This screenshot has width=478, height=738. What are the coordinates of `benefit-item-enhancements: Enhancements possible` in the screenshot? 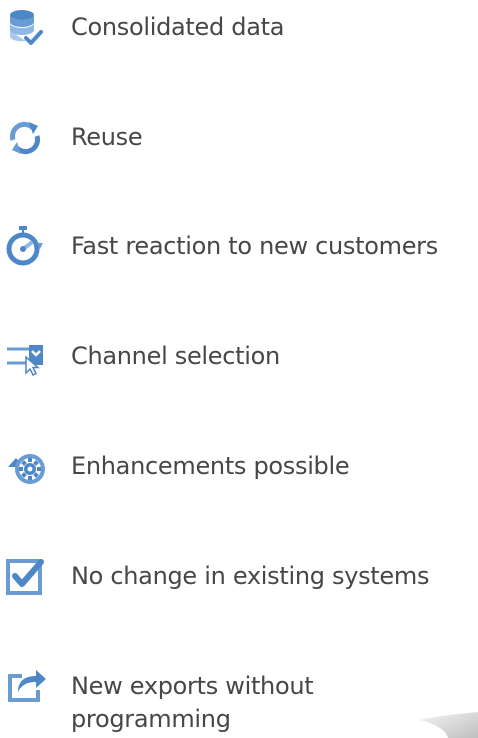 It's located at (239, 467).